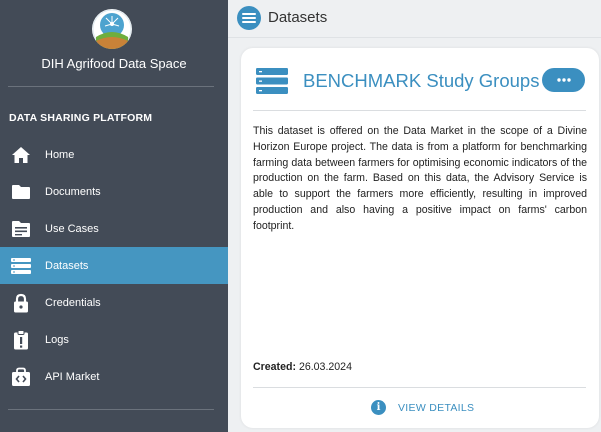  Describe the element at coordinates (114, 376) in the screenshot. I see `sidebar-item-api-market: API Market` at that location.